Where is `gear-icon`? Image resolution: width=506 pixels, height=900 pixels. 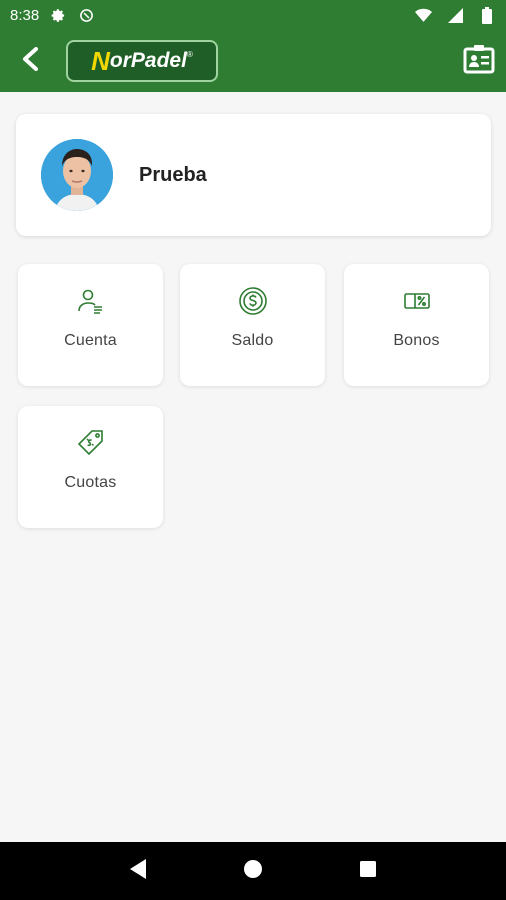 gear-icon is located at coordinates (58, 15).